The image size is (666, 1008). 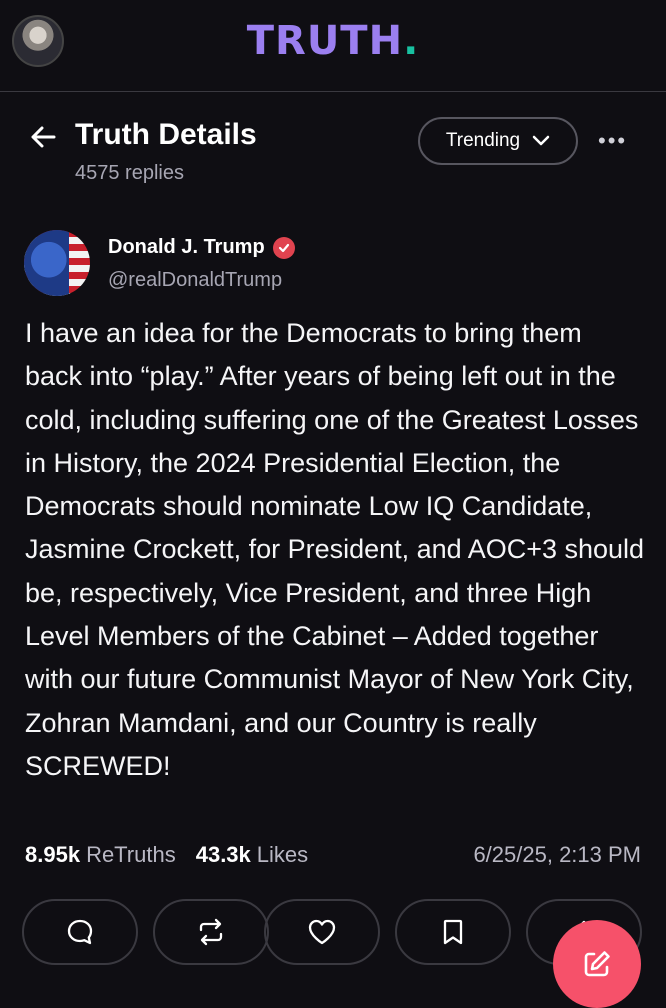 What do you see at coordinates (129, 173) in the screenshot?
I see `reply-count: 4575 replies` at bounding box center [129, 173].